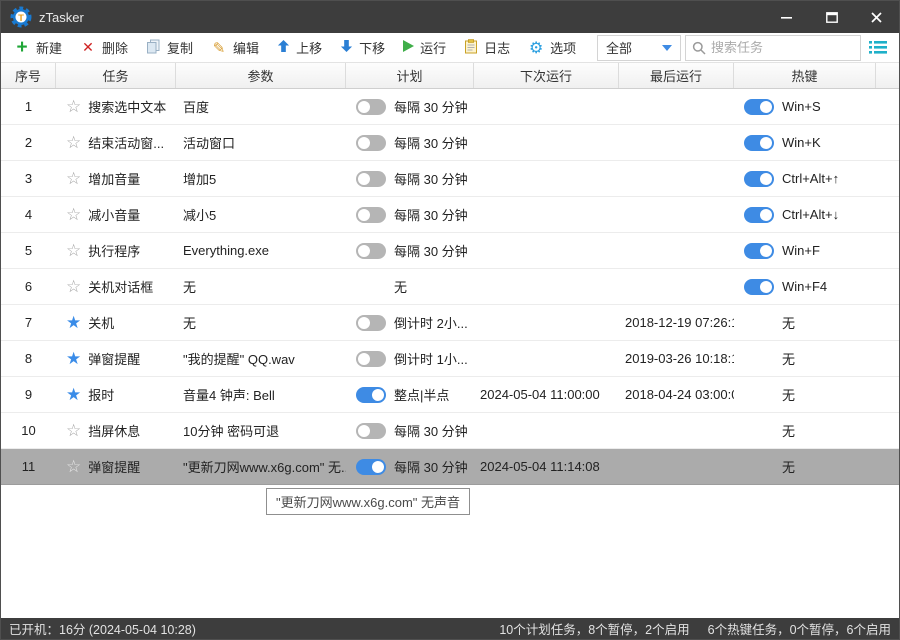  Describe the element at coordinates (410, 286) in the screenshot. I see `cell-schedule: 无` at that location.